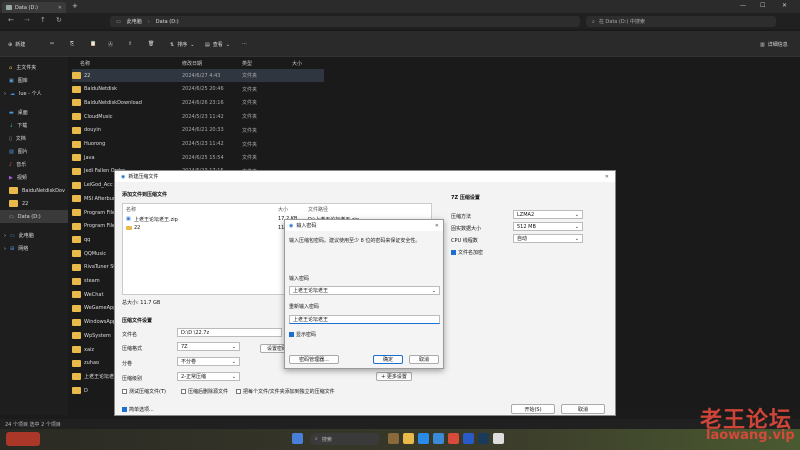 The width and height of the screenshot is (800, 450). What do you see at coordinates (453, 252) in the screenshot?
I see `checkbox-icon` at bounding box center [453, 252].